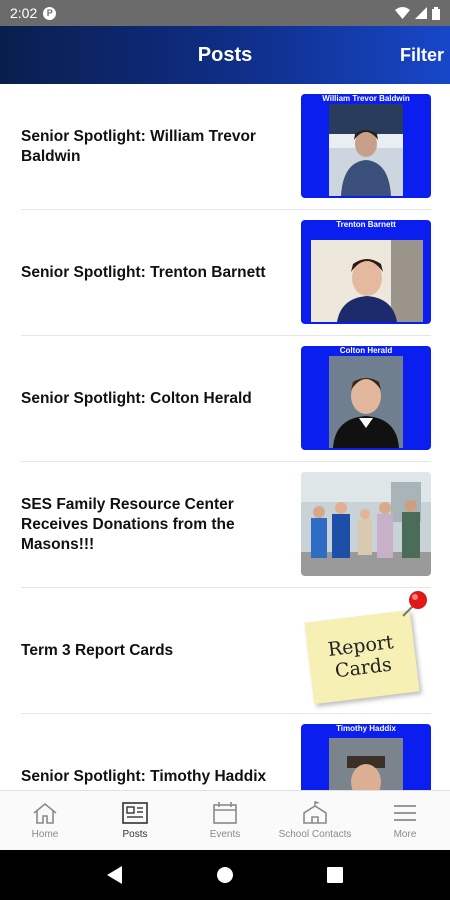 This screenshot has height=900, width=450. I want to click on post-item: Term 3 Report Cards Report Cards, so click(226, 651).